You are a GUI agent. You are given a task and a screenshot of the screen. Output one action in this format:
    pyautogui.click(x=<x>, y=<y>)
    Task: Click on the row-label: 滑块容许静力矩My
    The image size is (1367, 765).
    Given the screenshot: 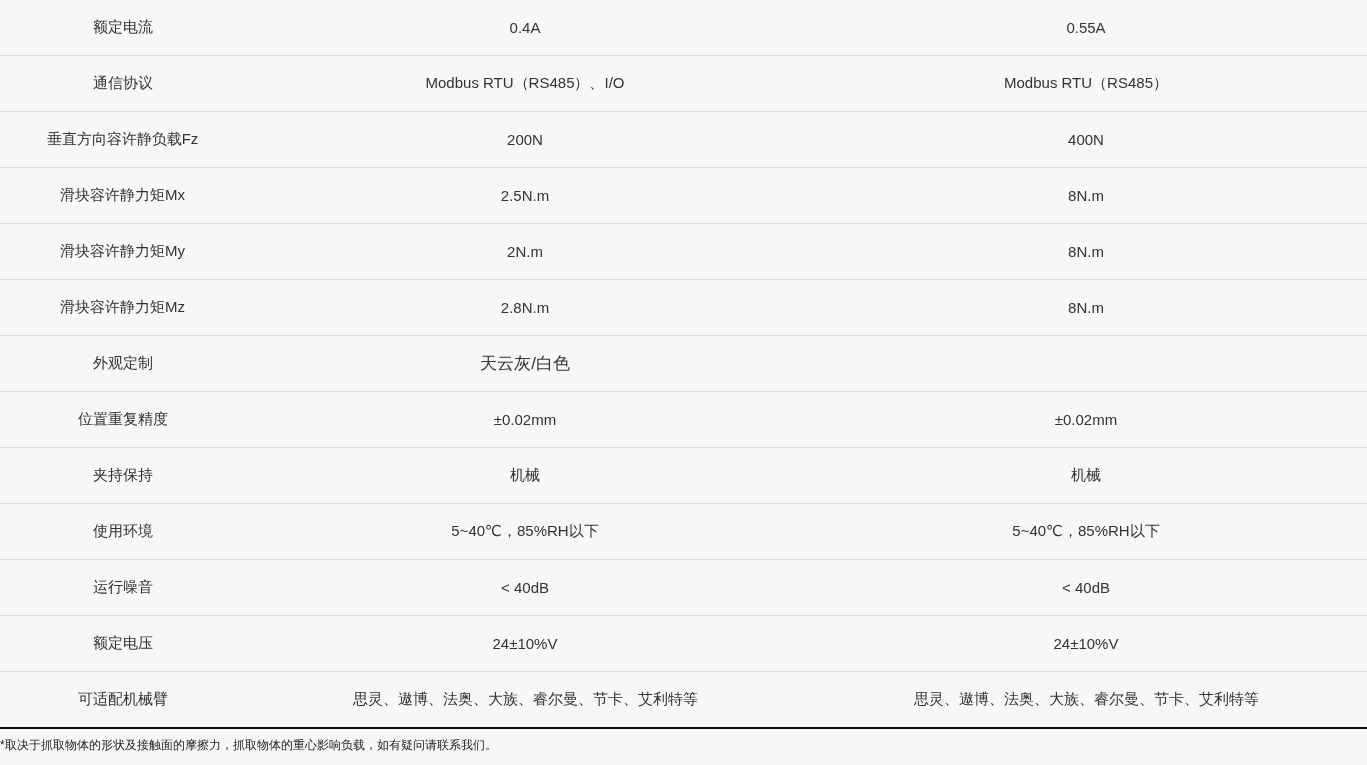 What is the action you would take?
    pyautogui.click(x=122, y=250)
    